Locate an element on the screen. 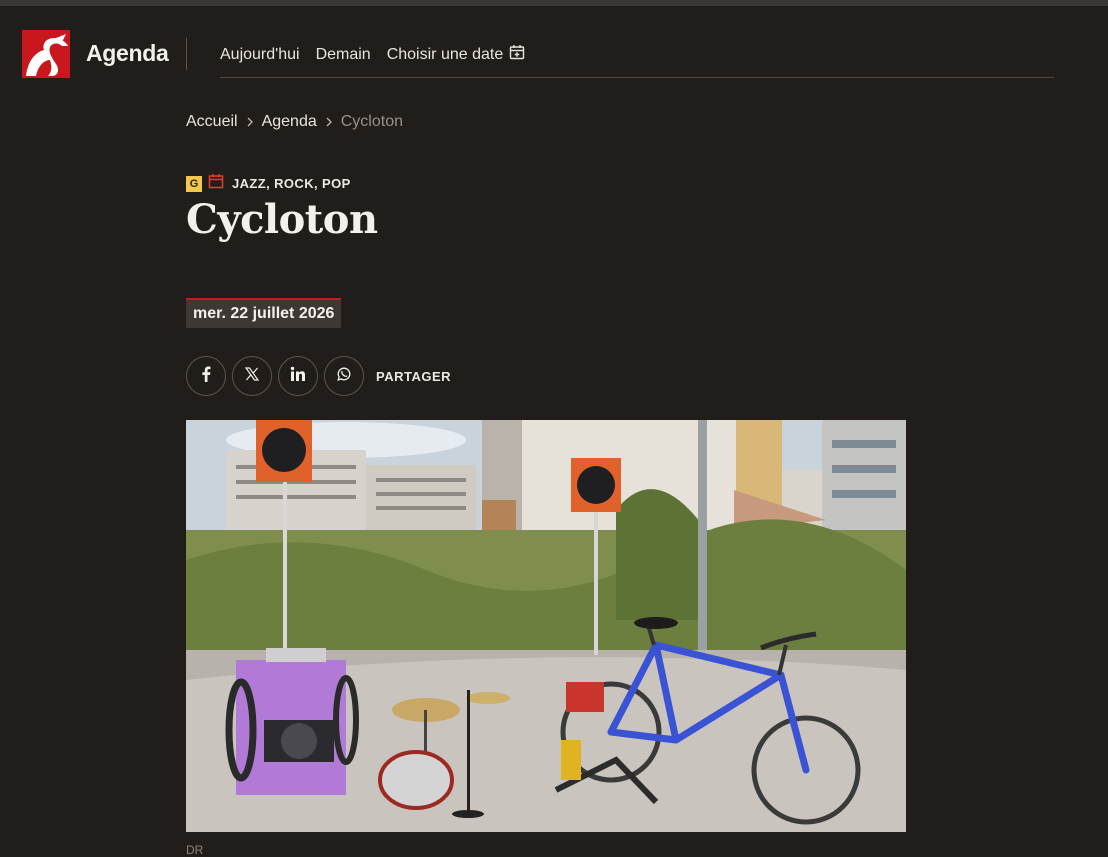  share-bar: PARTAGER is located at coordinates (318, 376).